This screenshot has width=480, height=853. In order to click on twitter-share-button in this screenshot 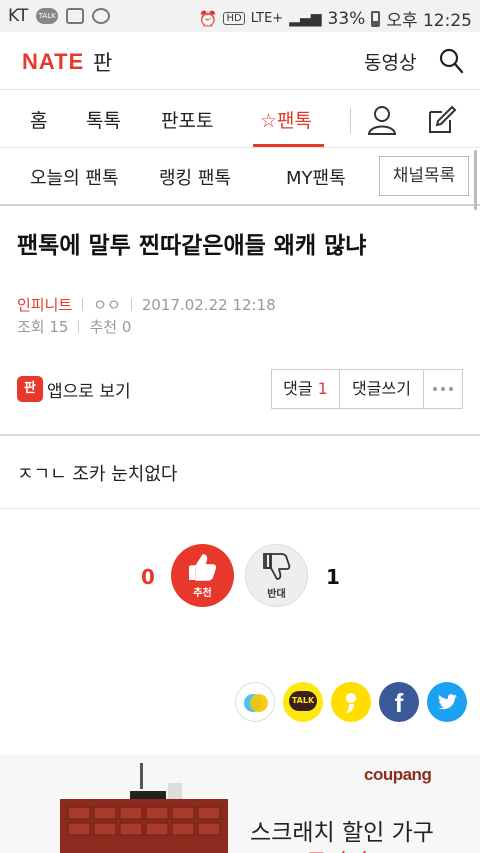, I will do `click(447, 702)`.